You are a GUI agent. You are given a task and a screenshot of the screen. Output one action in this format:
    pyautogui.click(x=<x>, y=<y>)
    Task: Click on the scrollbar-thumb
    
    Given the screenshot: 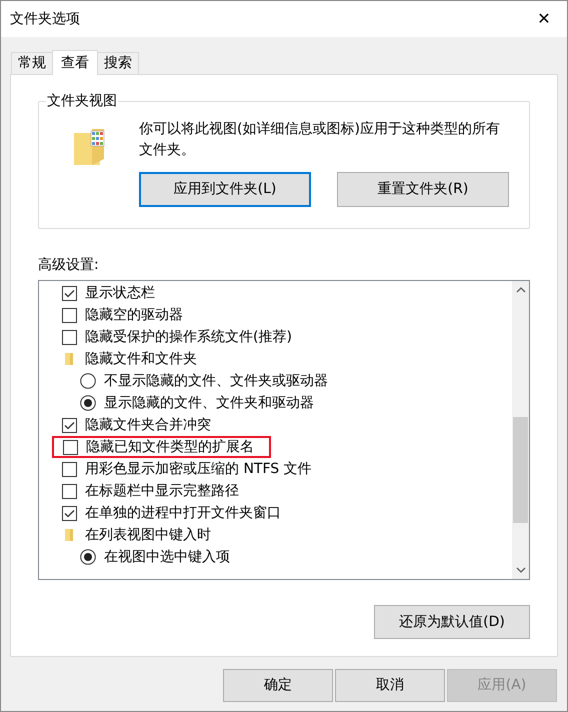 What is the action you would take?
    pyautogui.click(x=520, y=470)
    